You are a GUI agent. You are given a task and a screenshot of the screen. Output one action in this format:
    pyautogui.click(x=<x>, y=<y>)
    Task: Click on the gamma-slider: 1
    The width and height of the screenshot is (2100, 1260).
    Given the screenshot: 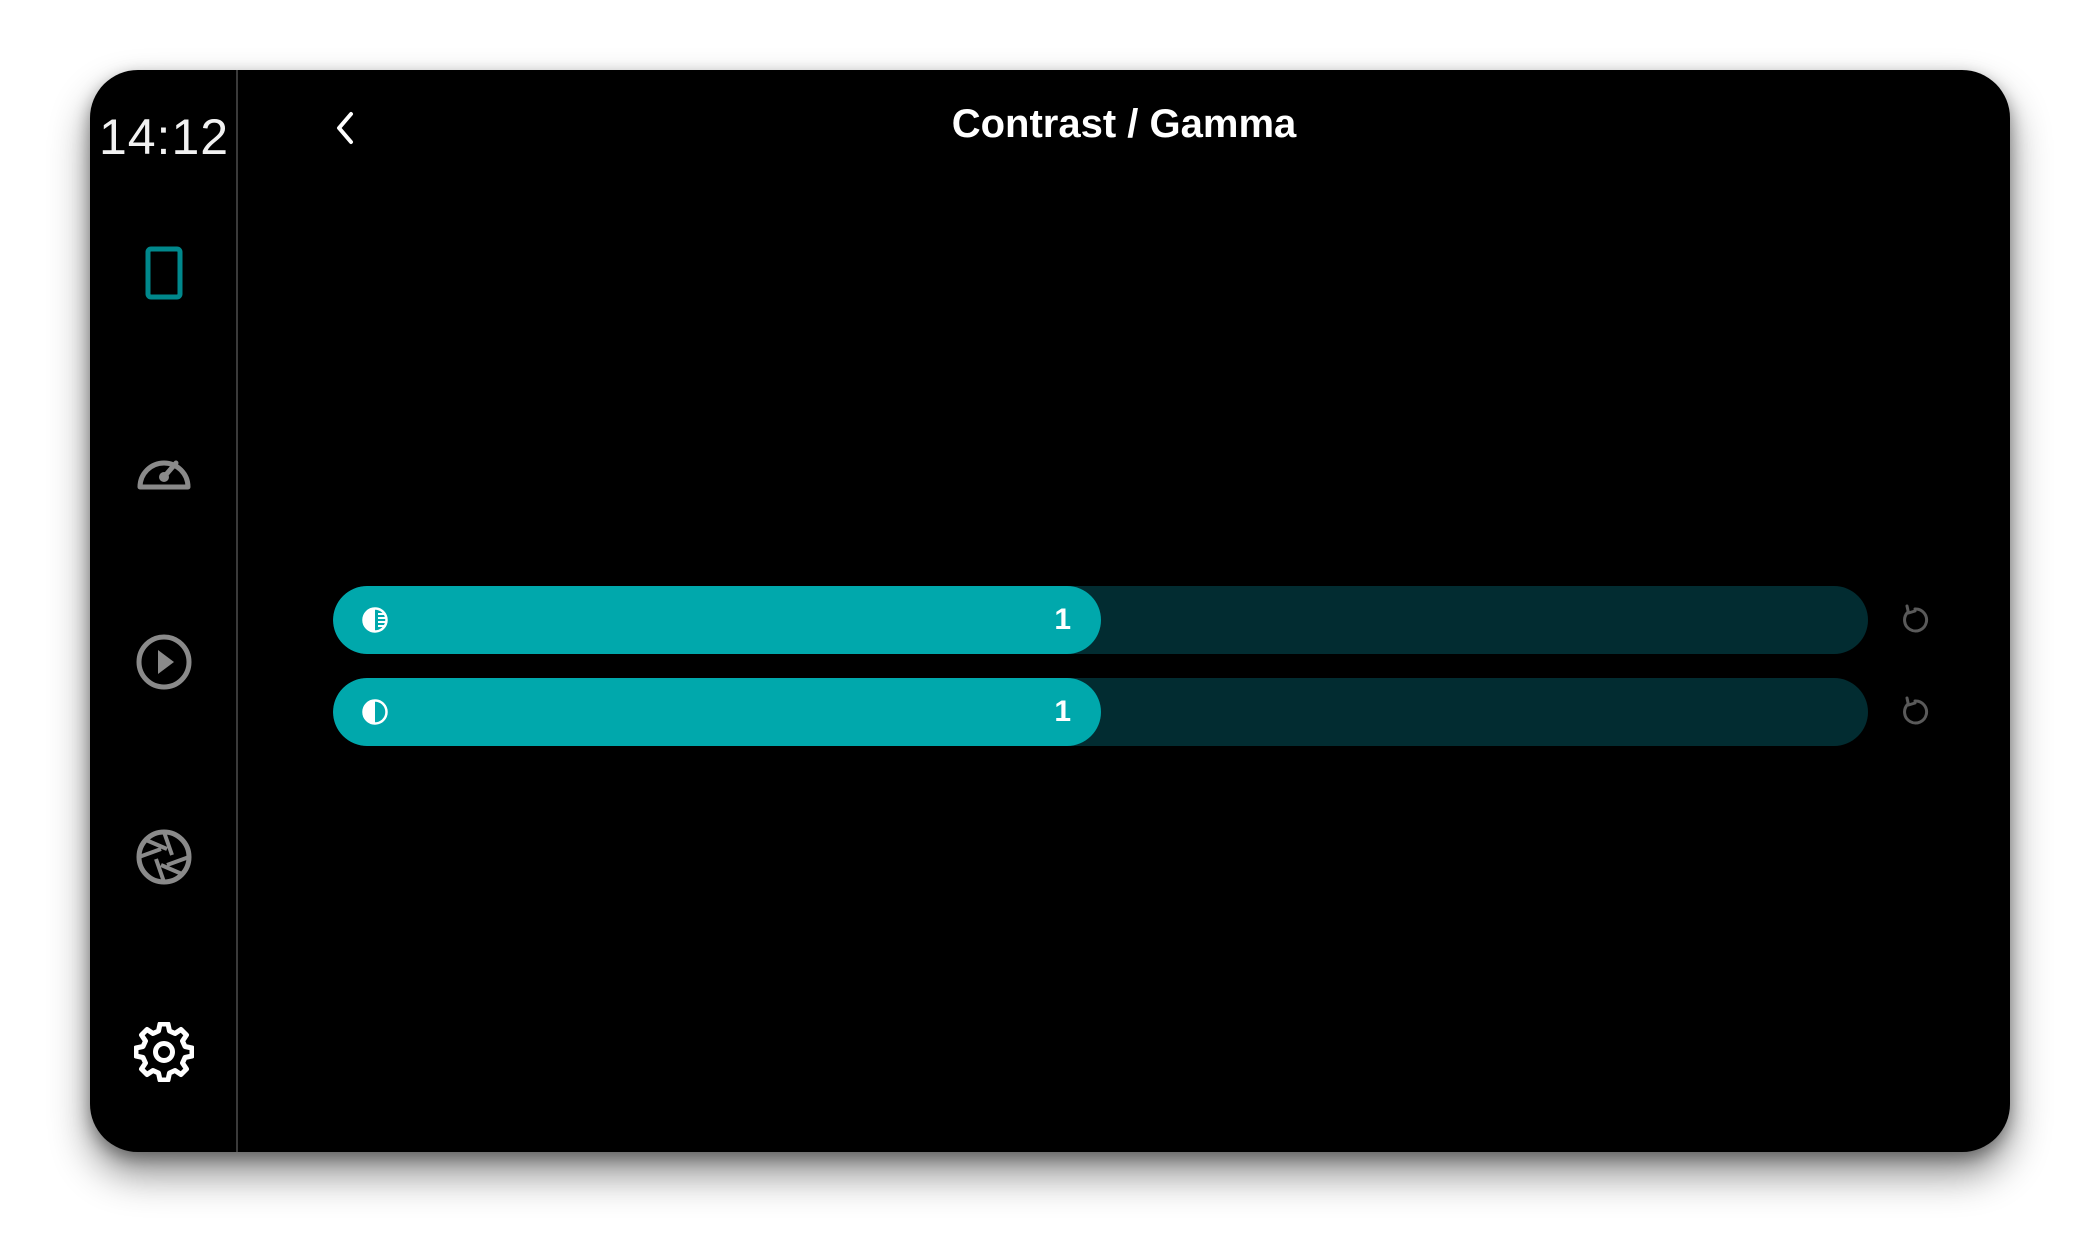 What is the action you would take?
    pyautogui.click(x=1100, y=712)
    